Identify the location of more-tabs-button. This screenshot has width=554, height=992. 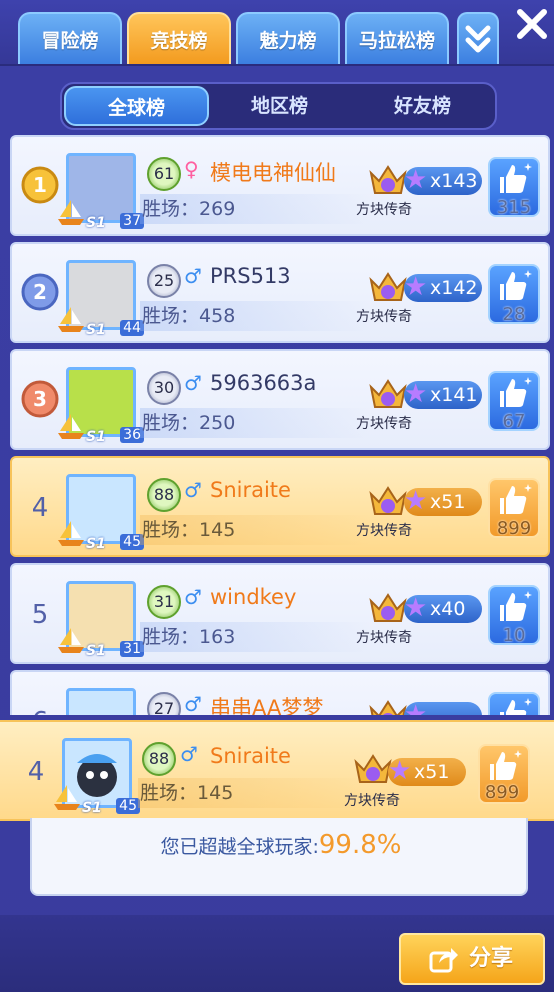
(478, 38).